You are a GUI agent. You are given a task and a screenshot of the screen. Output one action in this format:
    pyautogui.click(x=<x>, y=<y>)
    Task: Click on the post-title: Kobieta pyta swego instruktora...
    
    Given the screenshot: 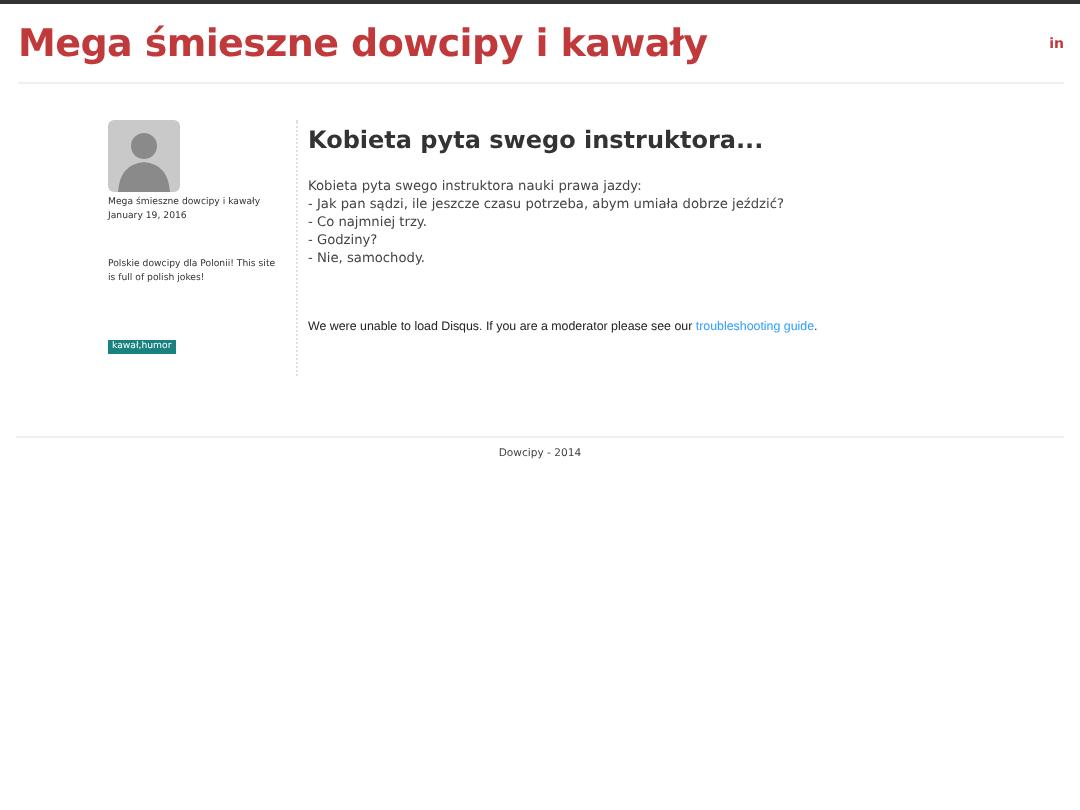 What is the action you would take?
    pyautogui.click(x=537, y=140)
    